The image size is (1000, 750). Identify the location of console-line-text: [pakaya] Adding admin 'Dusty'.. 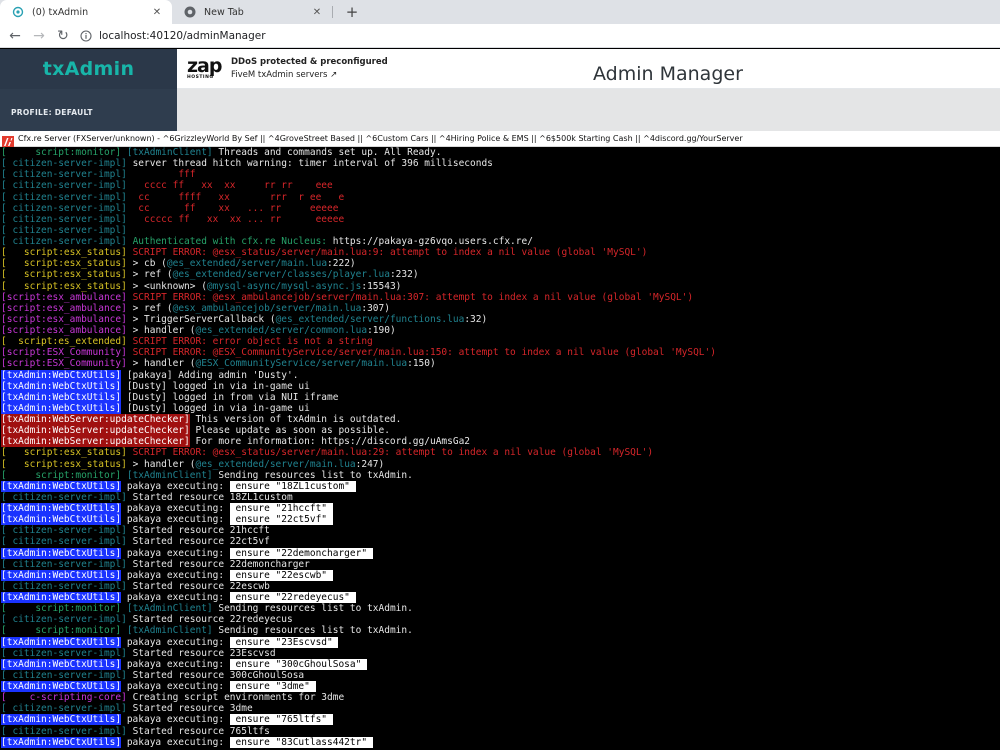
(210, 375).